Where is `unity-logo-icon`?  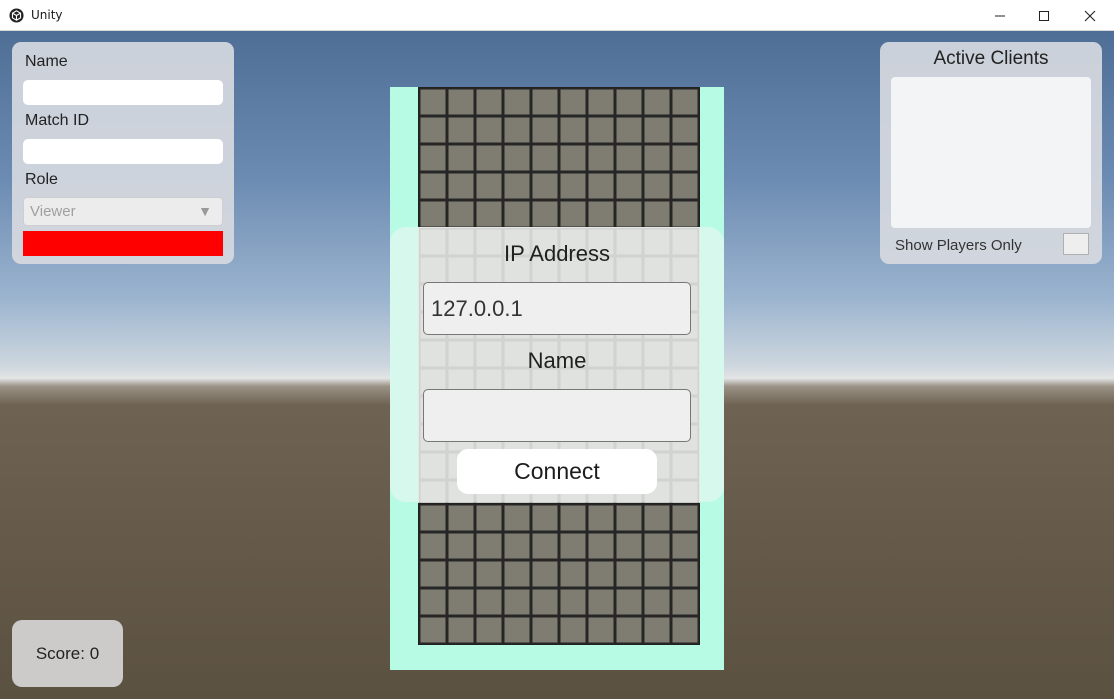
unity-logo-icon is located at coordinates (16, 15).